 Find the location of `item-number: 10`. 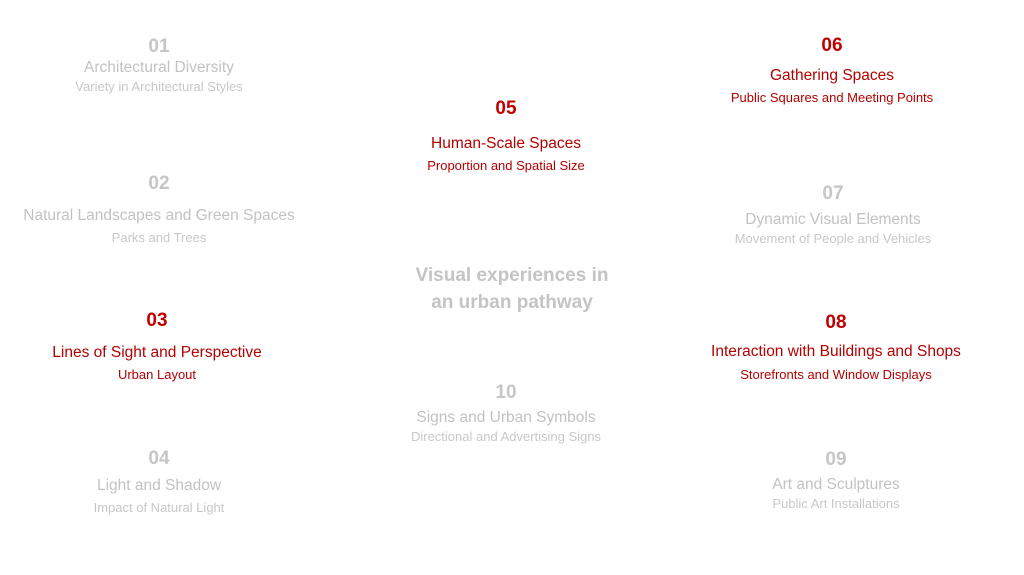

item-number: 10 is located at coordinates (506, 392).